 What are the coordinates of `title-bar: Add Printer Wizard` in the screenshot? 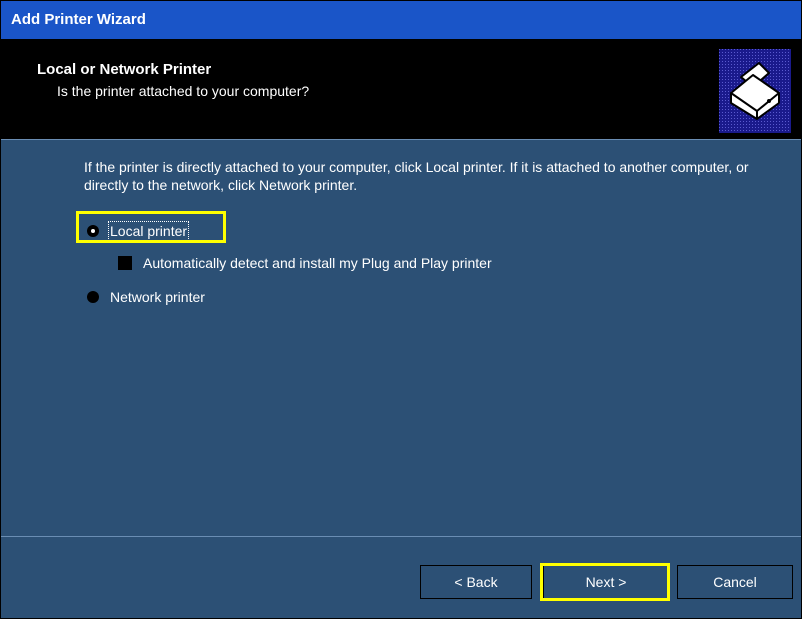 It's located at (401, 20).